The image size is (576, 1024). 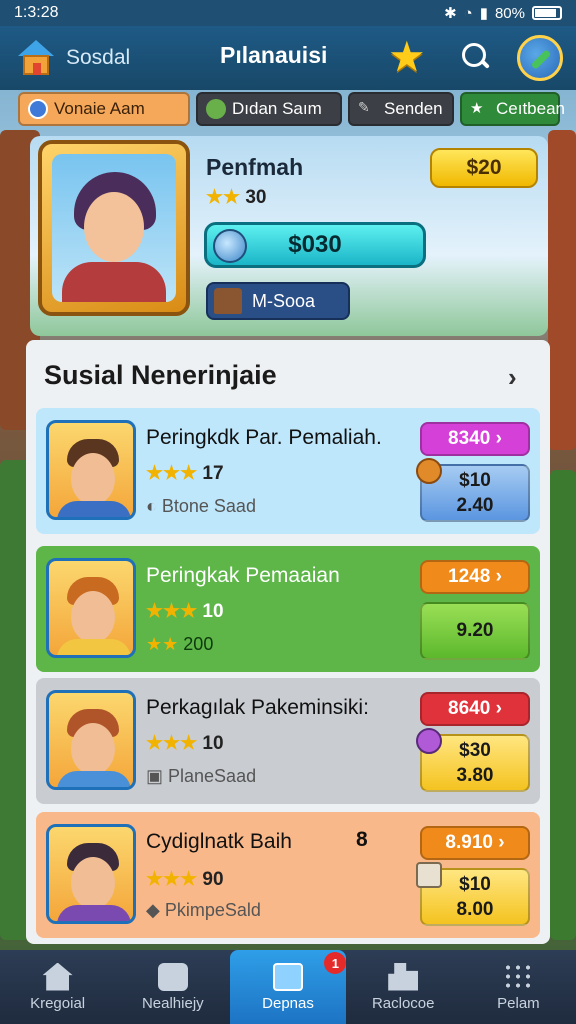 I want to click on coin-balance-bar: $030, so click(x=315, y=245).